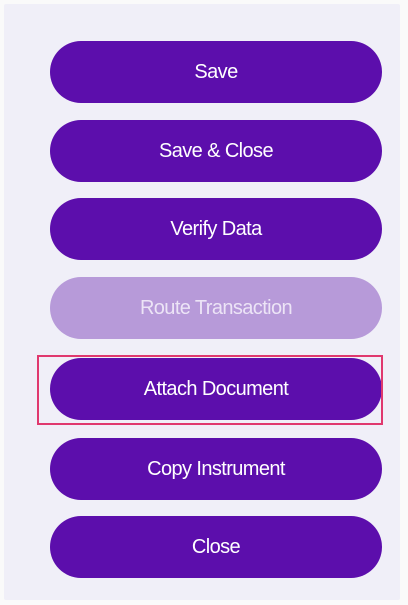  I want to click on route-transaction-button: Route Transaction, so click(216, 308).